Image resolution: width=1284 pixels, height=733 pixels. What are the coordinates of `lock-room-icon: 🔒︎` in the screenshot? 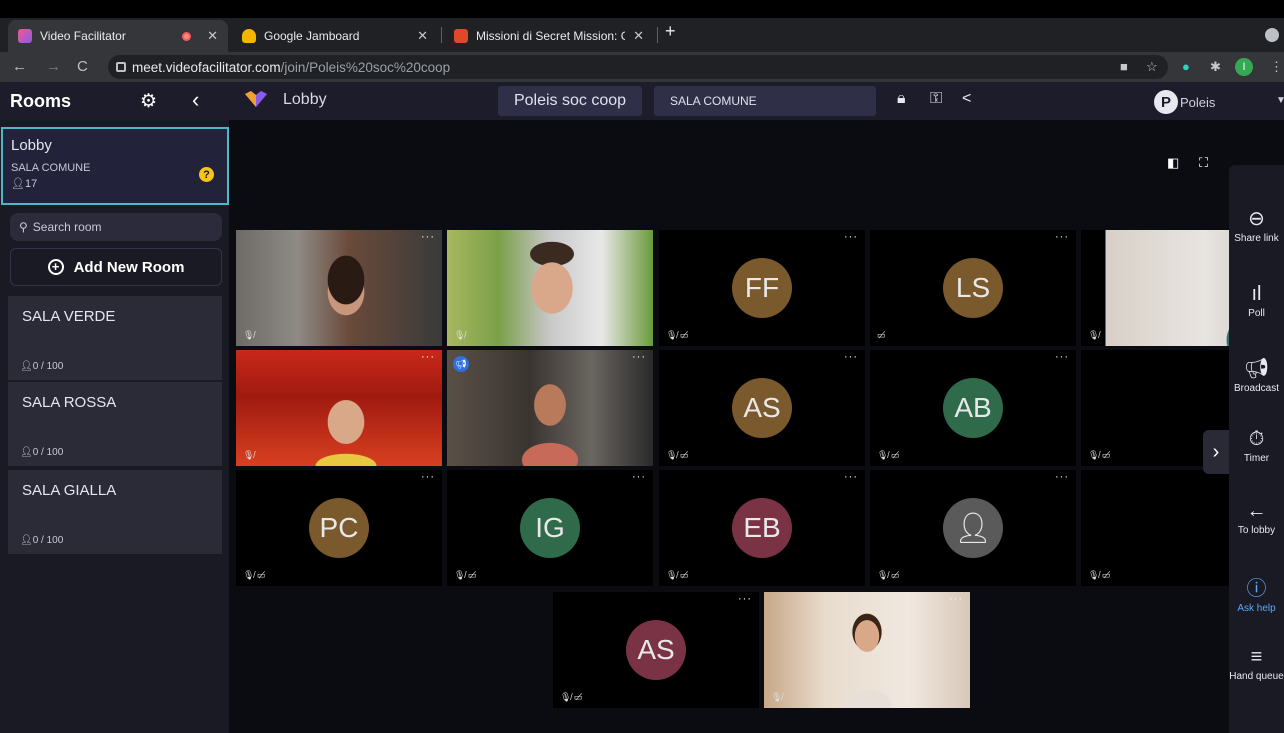 It's located at (901, 99).